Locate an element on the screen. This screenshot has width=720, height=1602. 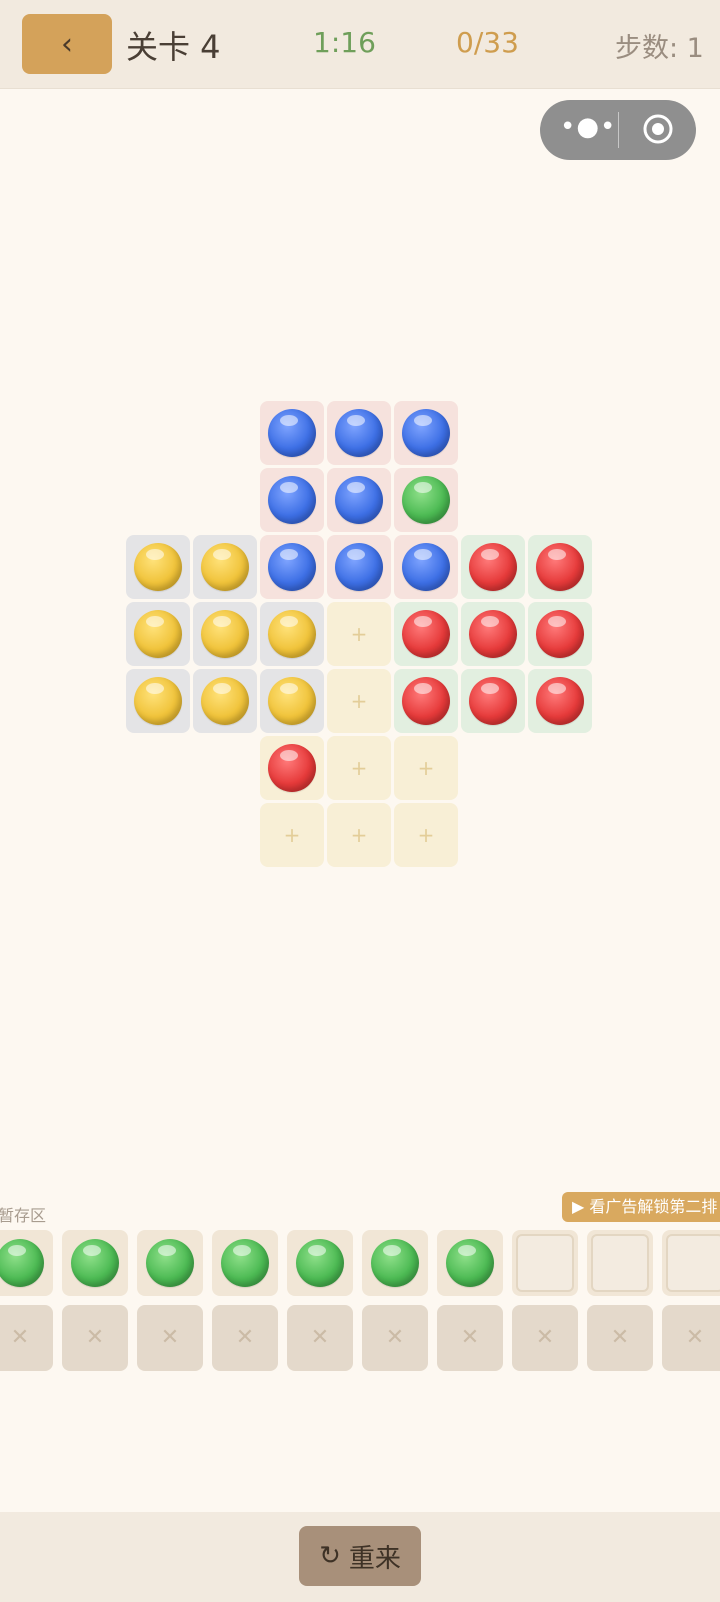
storage-label: 暂存区 is located at coordinates (23, 1215).